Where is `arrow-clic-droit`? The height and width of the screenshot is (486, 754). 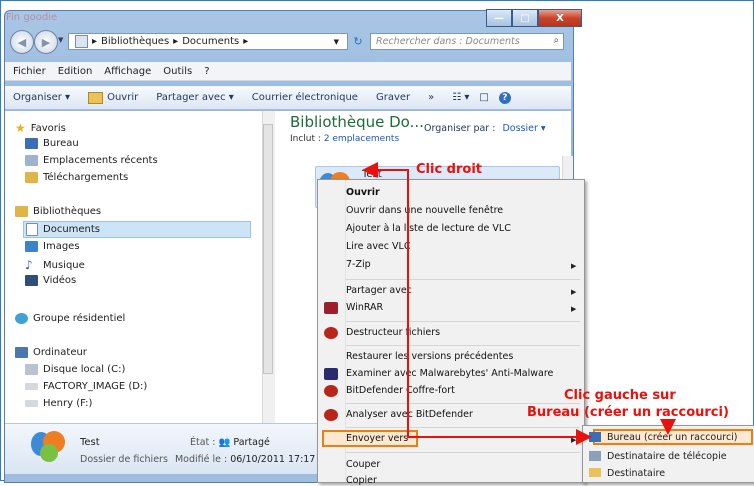 arrow-clic-droit is located at coordinates (385, 170).